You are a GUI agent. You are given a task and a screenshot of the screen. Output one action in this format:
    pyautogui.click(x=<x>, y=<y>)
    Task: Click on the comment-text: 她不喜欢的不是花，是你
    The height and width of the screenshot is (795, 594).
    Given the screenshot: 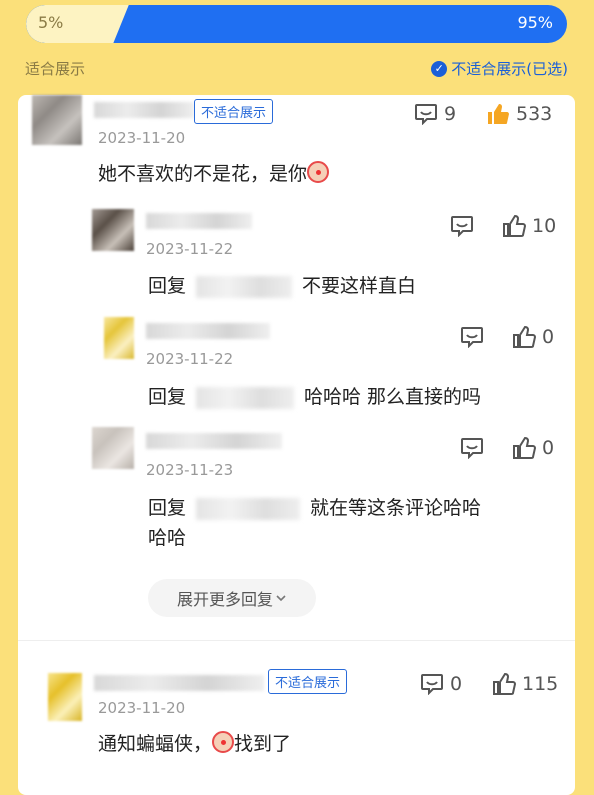 What is the action you would take?
    pyautogui.click(x=214, y=174)
    